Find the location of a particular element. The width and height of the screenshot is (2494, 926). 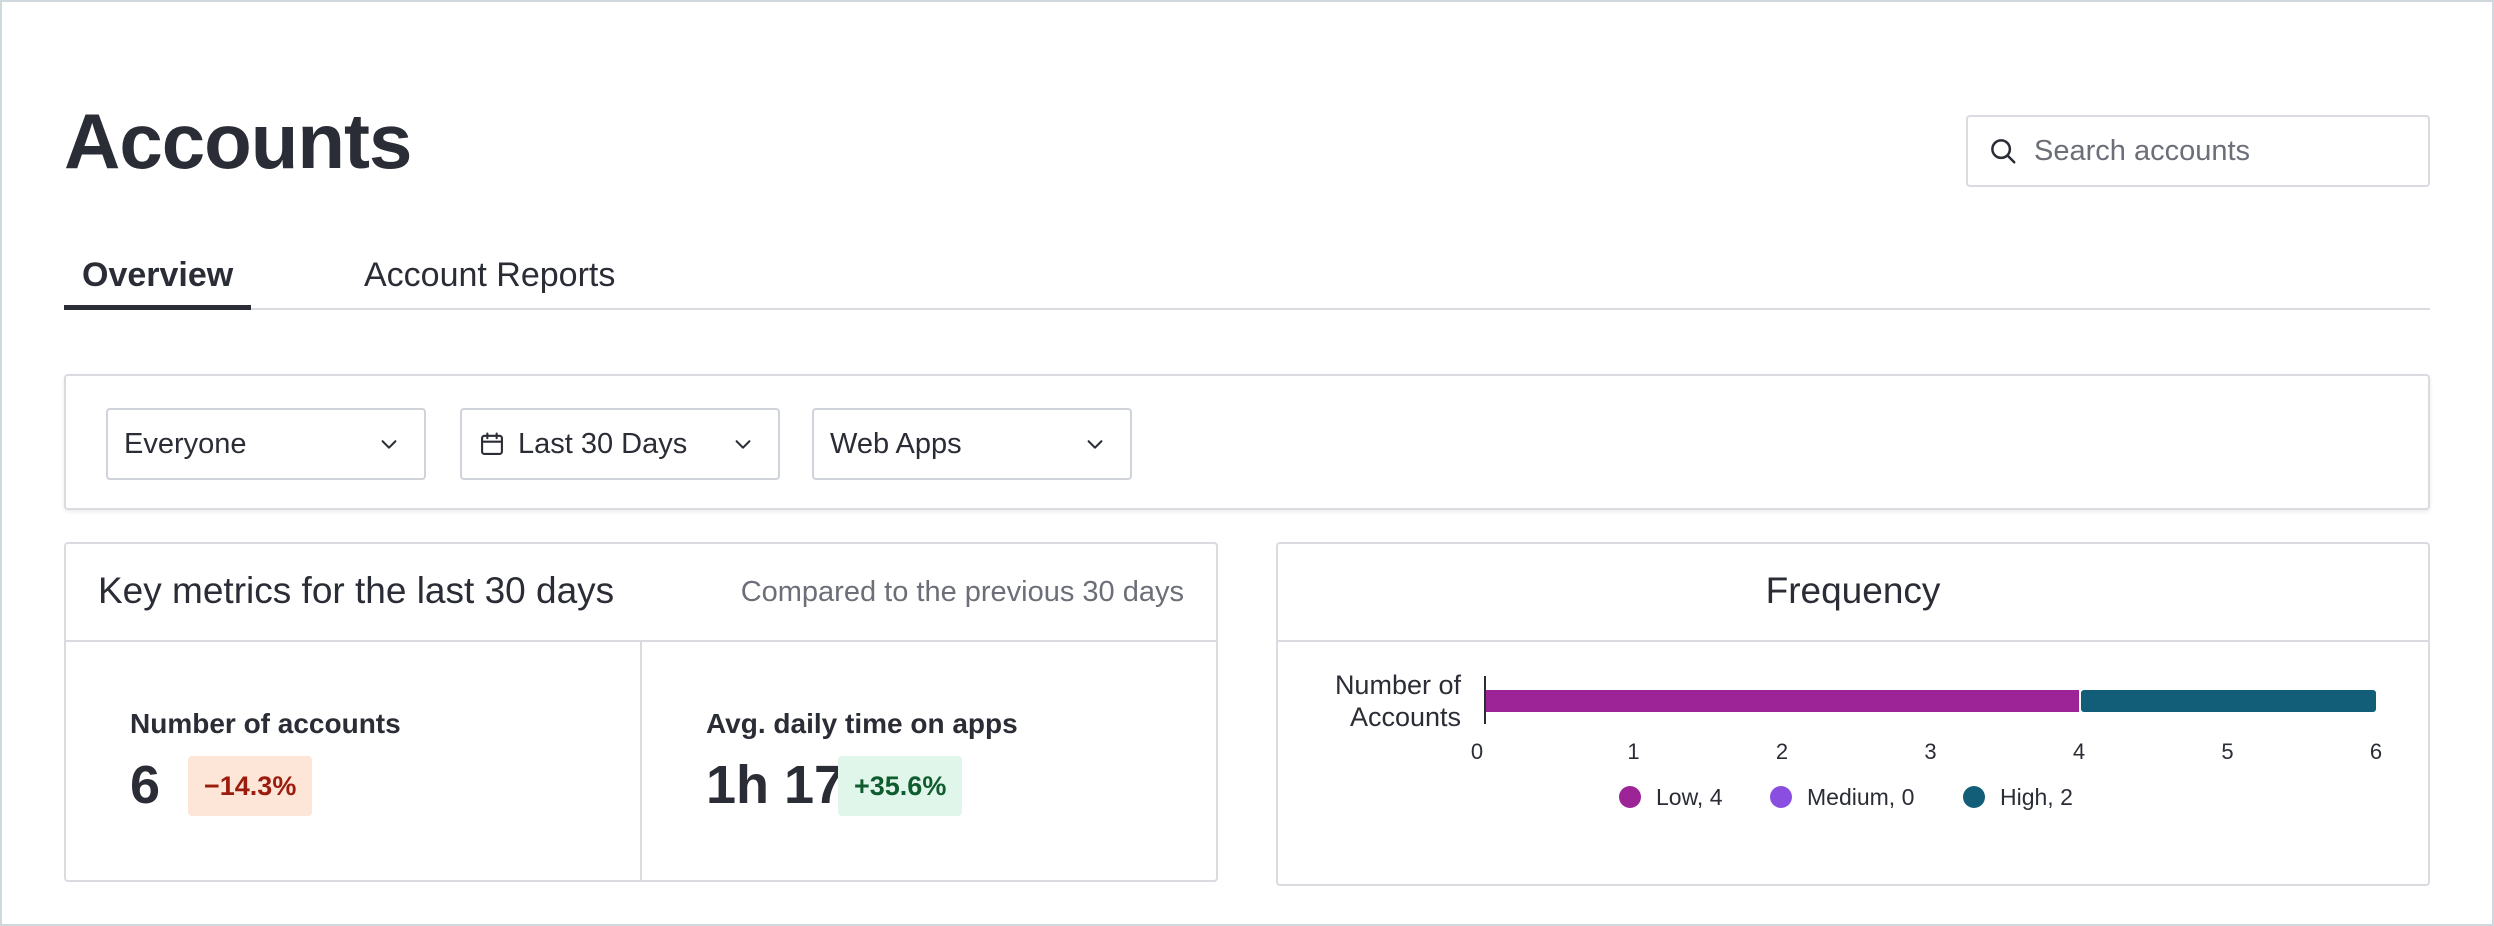

change-badge-positive: +35.6% is located at coordinates (900, 786).